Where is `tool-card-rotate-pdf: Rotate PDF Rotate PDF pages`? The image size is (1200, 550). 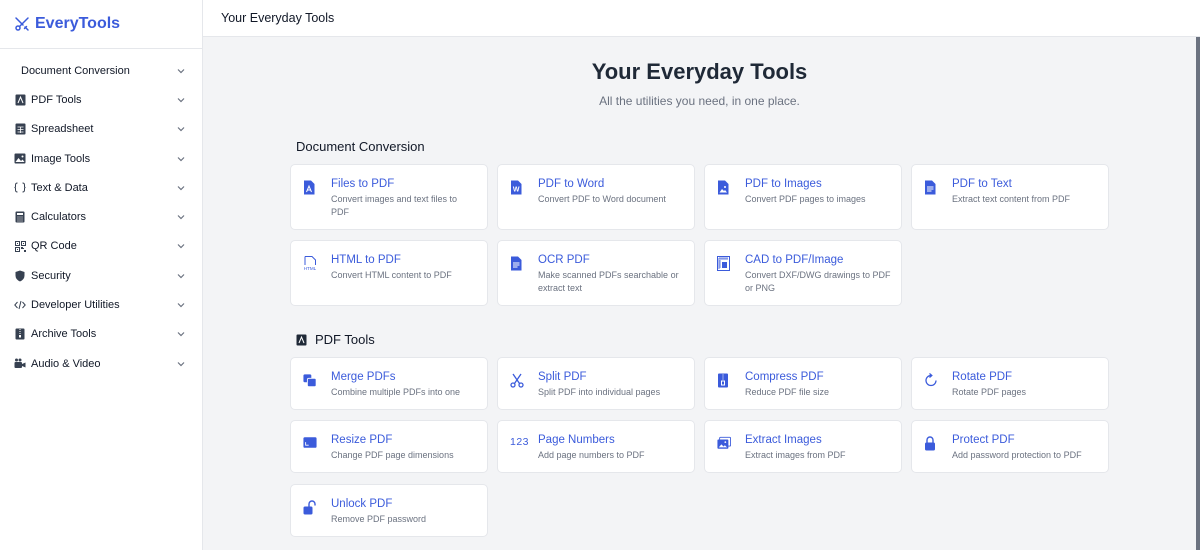
tool-card-rotate-pdf: Rotate PDF Rotate PDF pages is located at coordinates (1010, 383).